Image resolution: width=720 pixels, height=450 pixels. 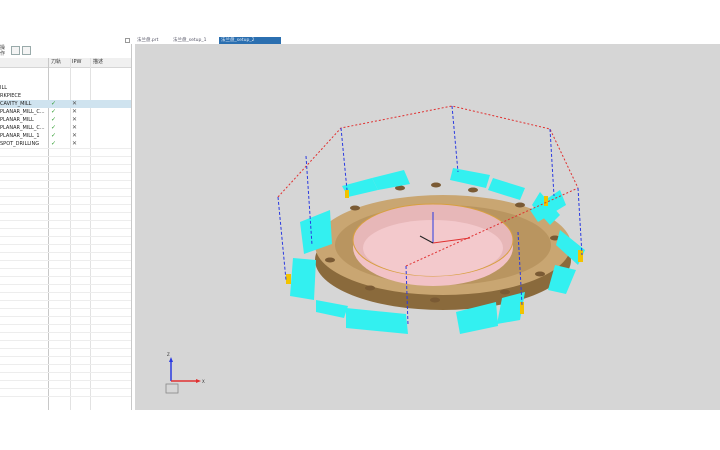 What do you see at coordinates (65, 136) in the screenshot?
I see `navigator-row: PLANAR_MILL_1 ✓ ✕` at bounding box center [65, 136].